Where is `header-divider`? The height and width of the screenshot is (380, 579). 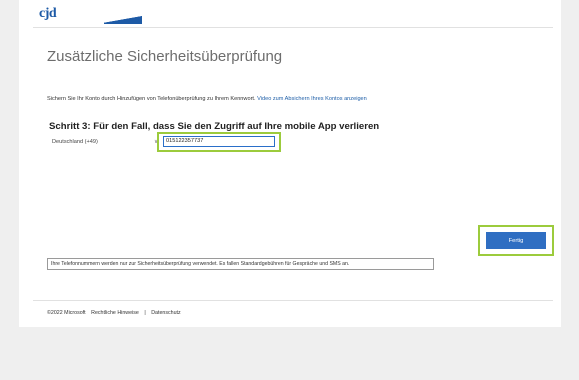
header-divider is located at coordinates (293, 27).